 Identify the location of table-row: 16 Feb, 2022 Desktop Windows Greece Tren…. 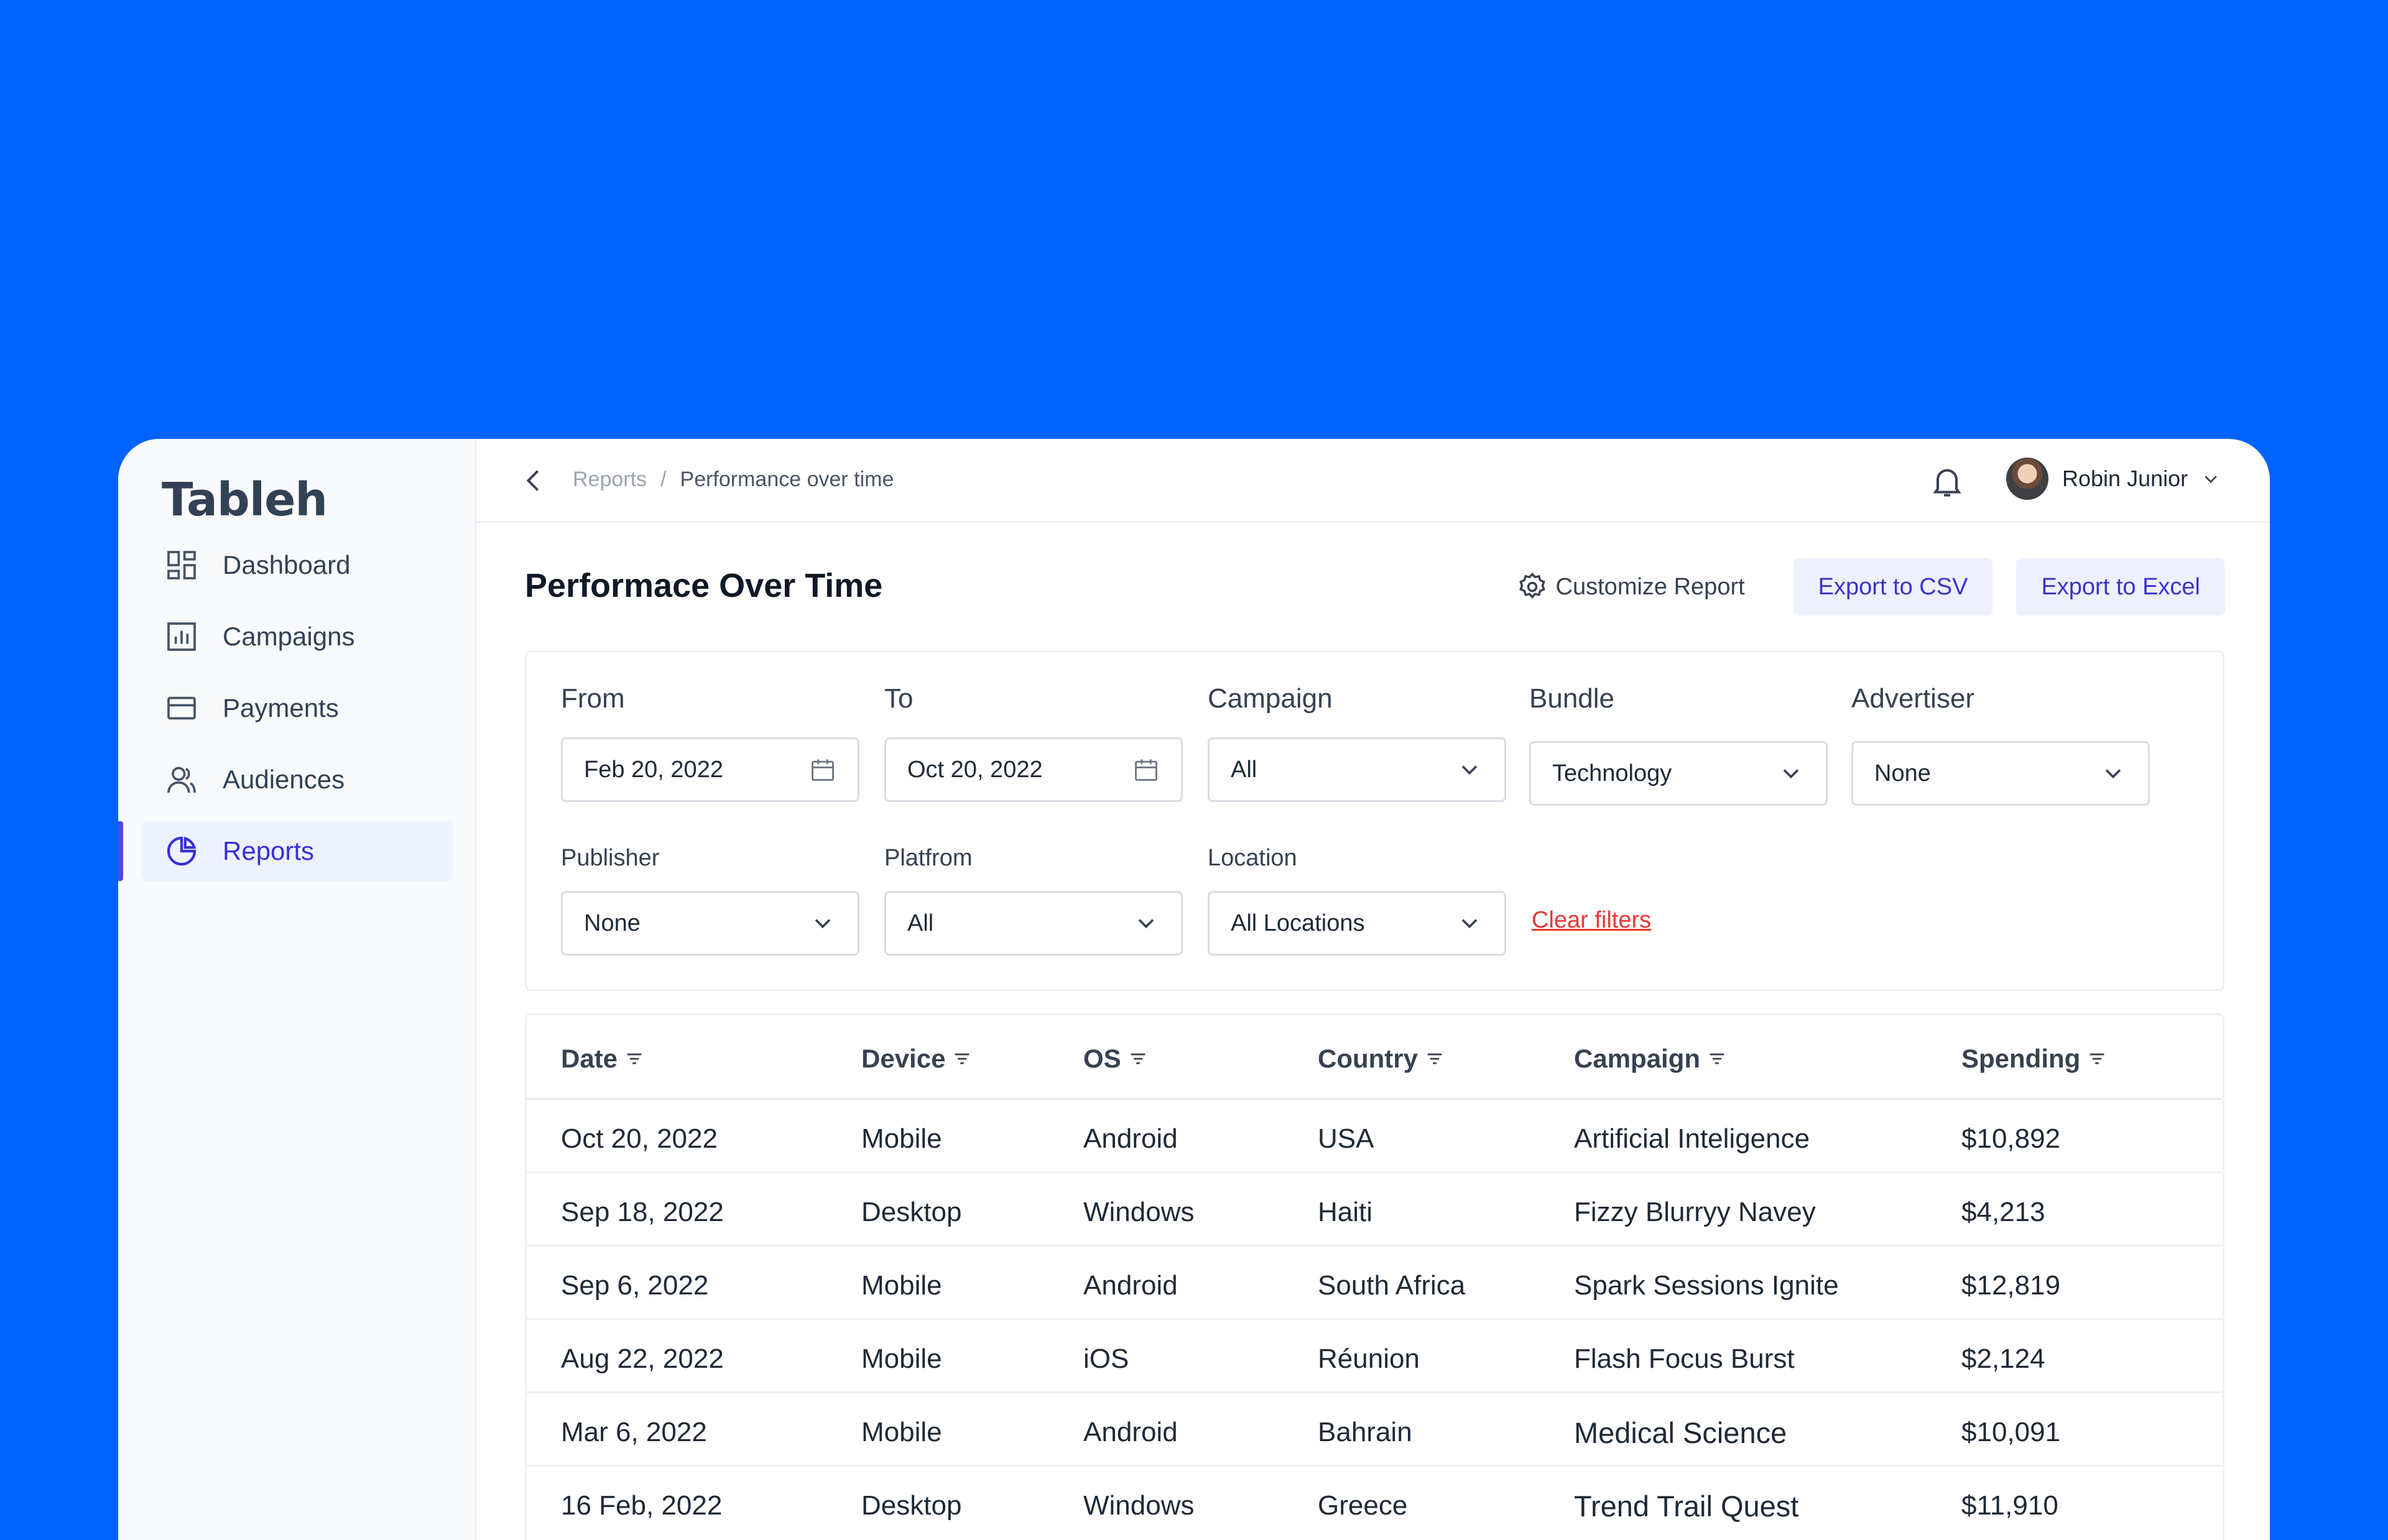
(1375, 1503).